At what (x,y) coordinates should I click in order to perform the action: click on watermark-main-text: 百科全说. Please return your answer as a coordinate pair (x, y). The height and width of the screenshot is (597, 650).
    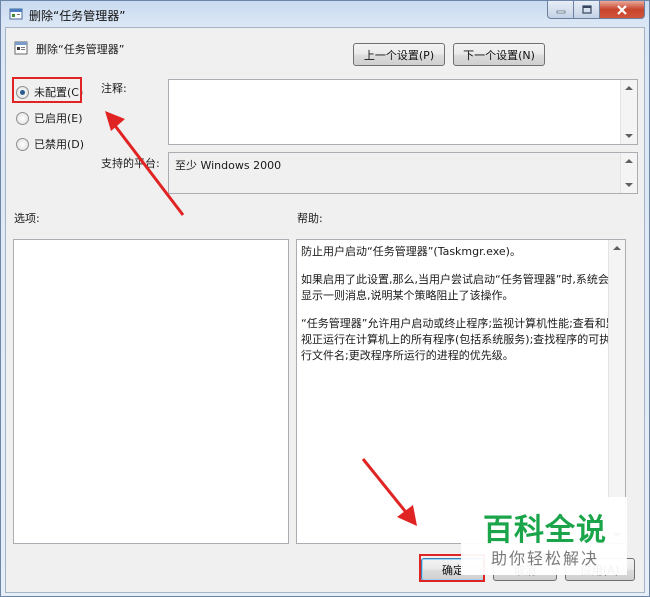
    Looking at the image, I should click on (545, 530).